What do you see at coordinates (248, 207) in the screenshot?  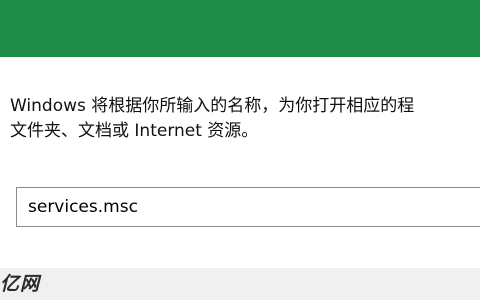 I see `open-input` at bounding box center [248, 207].